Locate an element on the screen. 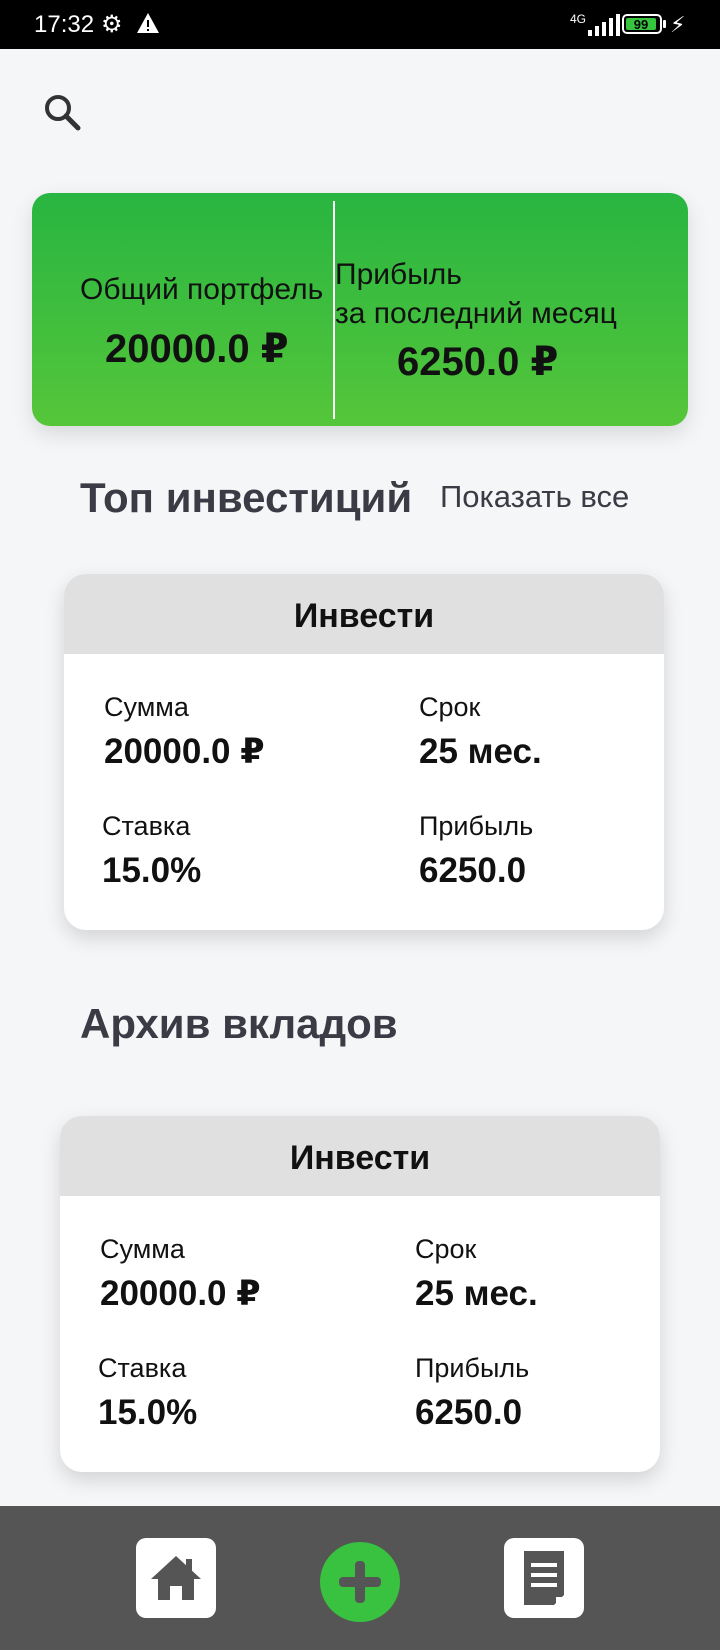  profit-label-line1: Прибыль is located at coordinates (398, 274).